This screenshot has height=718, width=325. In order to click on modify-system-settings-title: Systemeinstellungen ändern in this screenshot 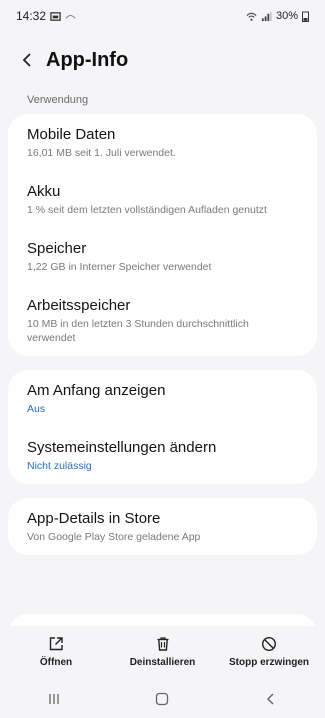, I will do `click(122, 447)`.